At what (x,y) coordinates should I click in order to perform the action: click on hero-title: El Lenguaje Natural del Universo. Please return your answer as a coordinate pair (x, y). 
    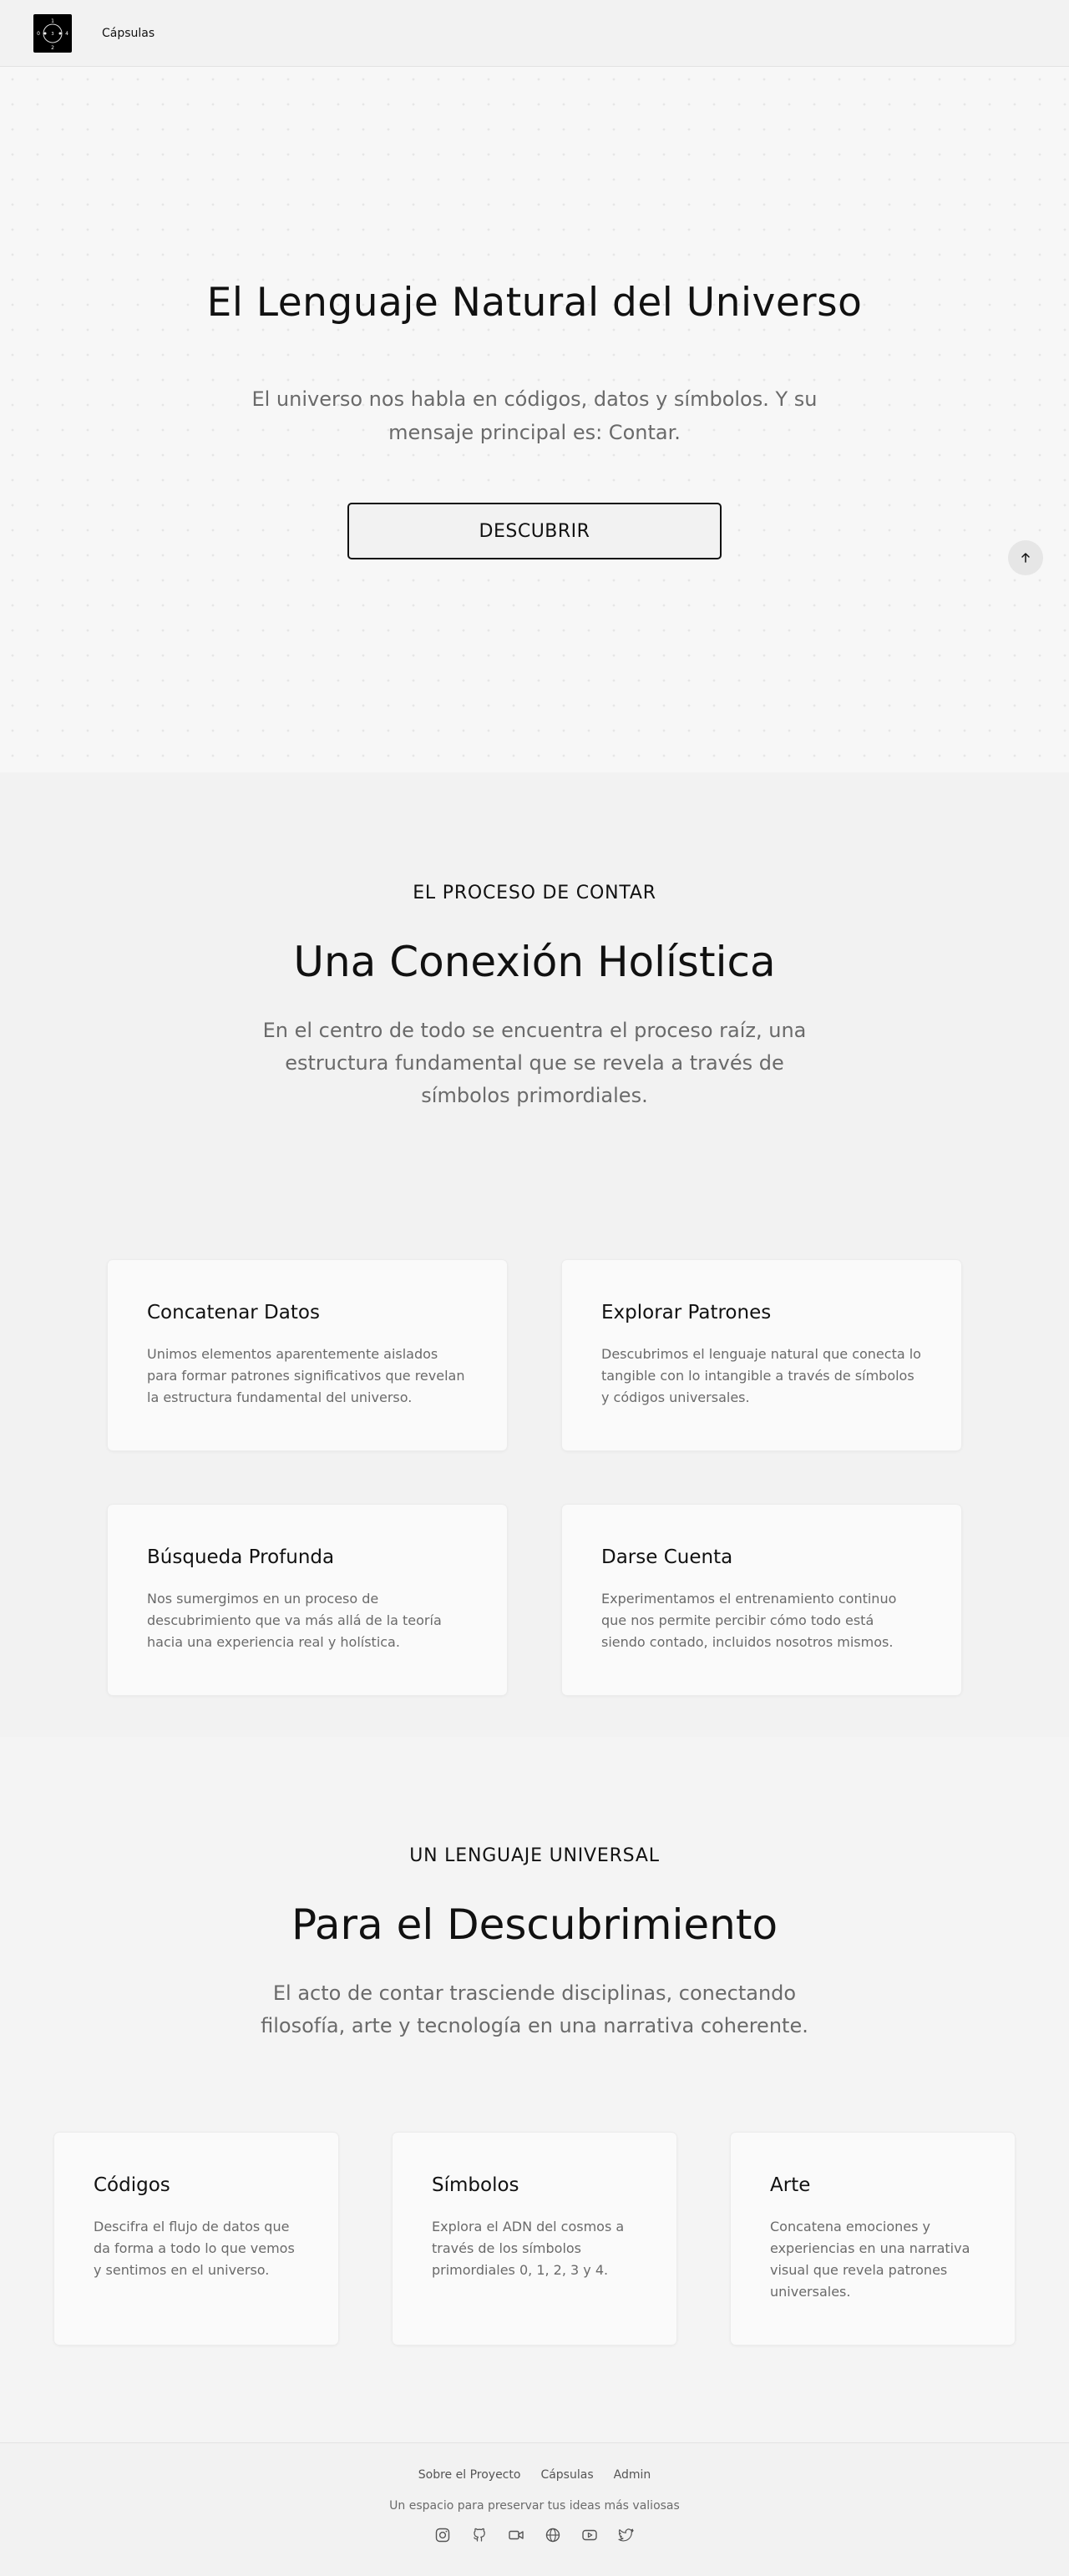
    Looking at the image, I should click on (534, 303).